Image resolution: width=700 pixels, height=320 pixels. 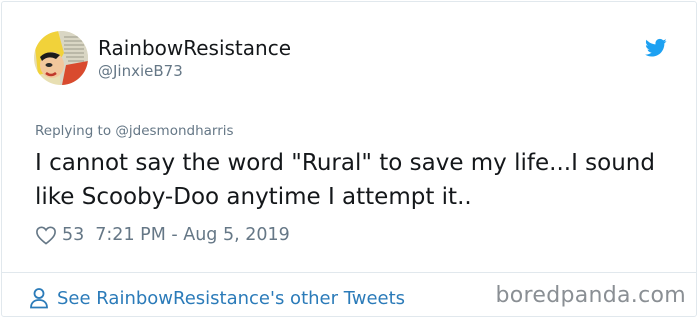 I want to click on divider, so click(x=349, y=272).